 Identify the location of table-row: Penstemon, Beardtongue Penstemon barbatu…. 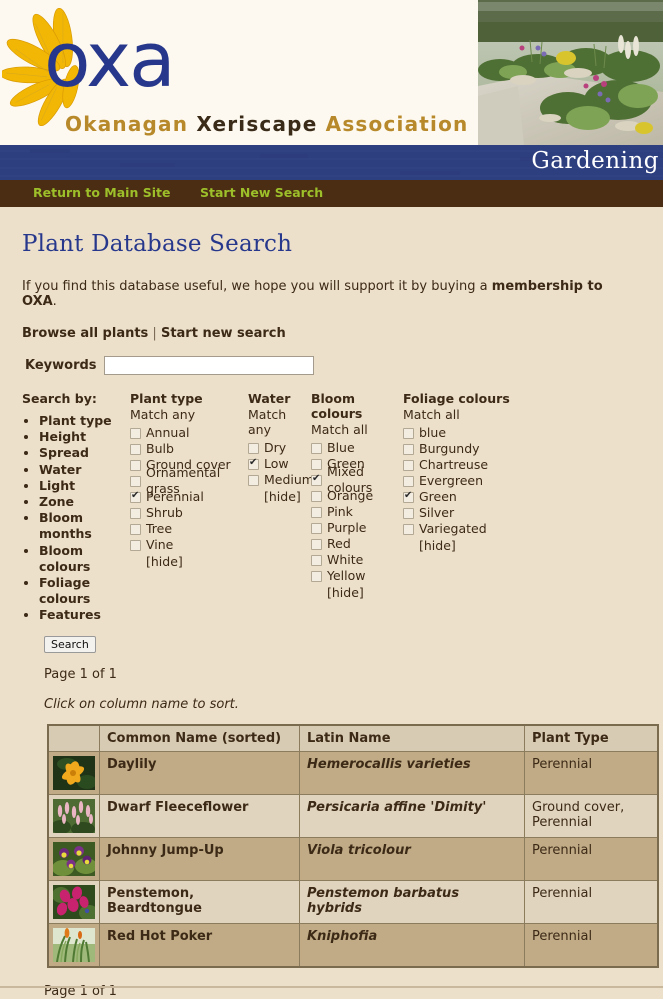
(353, 901).